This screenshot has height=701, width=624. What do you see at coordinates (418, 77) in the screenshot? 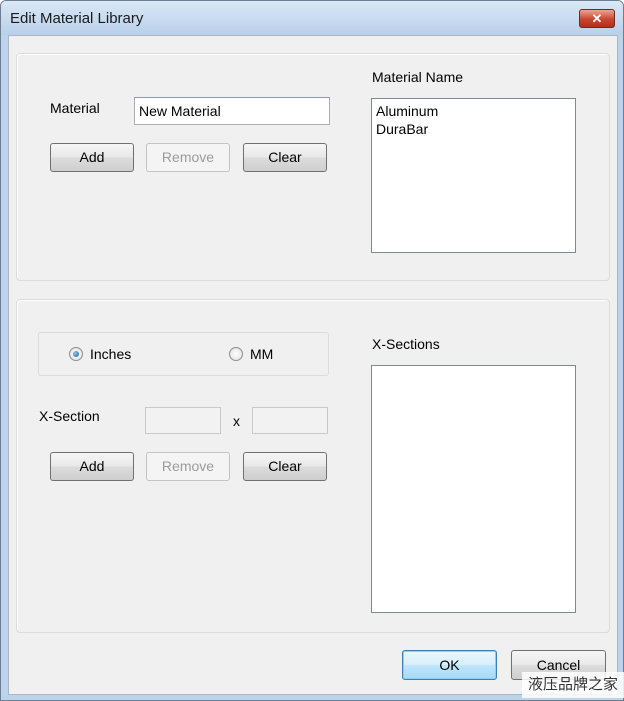
I see `material-name-header: Material Name` at bounding box center [418, 77].